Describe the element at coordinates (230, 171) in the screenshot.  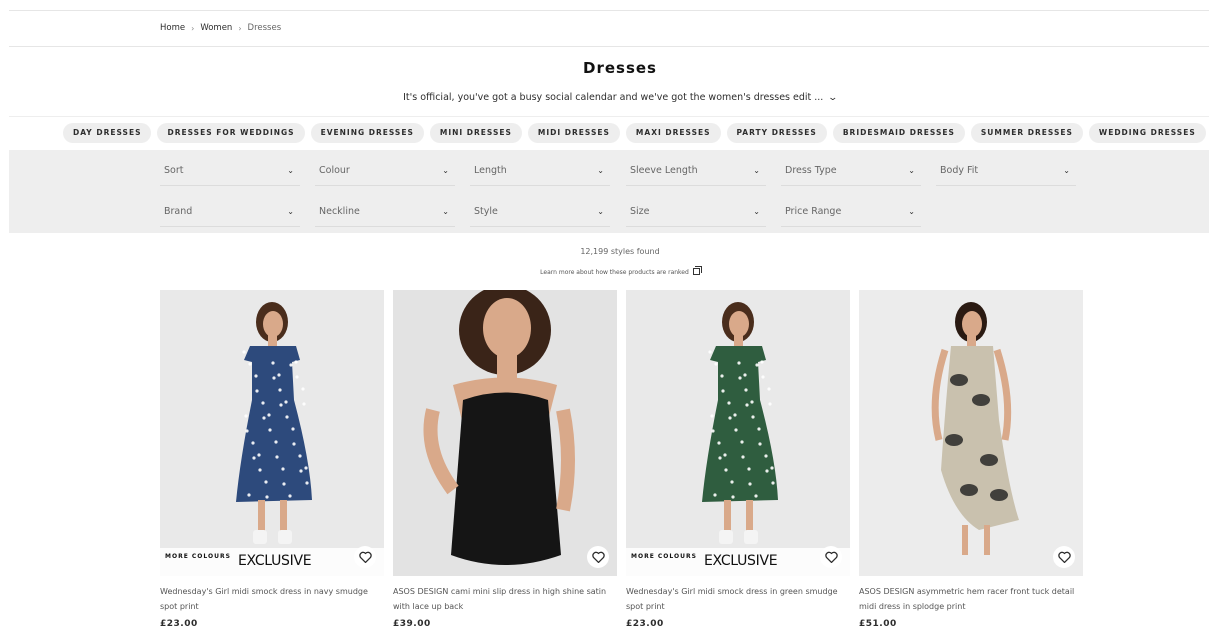
I see `filter-sort-dropdown: Sort` at that location.